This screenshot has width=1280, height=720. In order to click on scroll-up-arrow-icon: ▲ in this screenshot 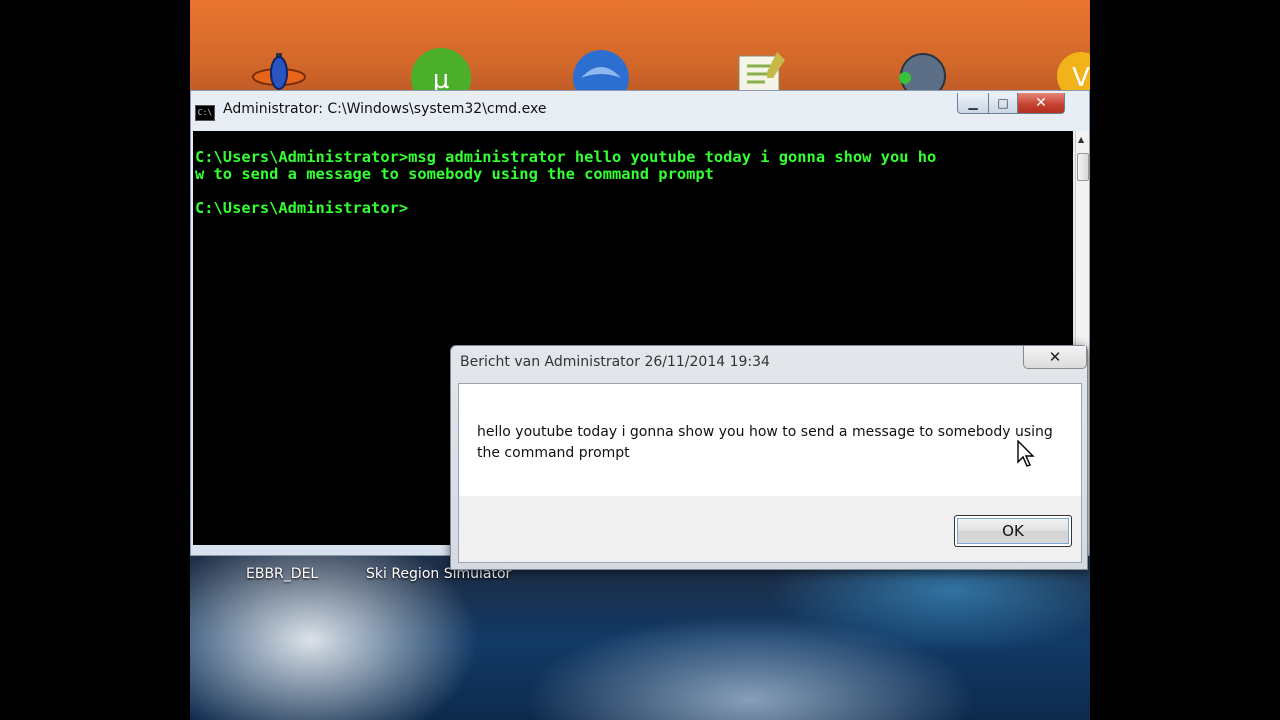, I will do `click(1081, 139)`.